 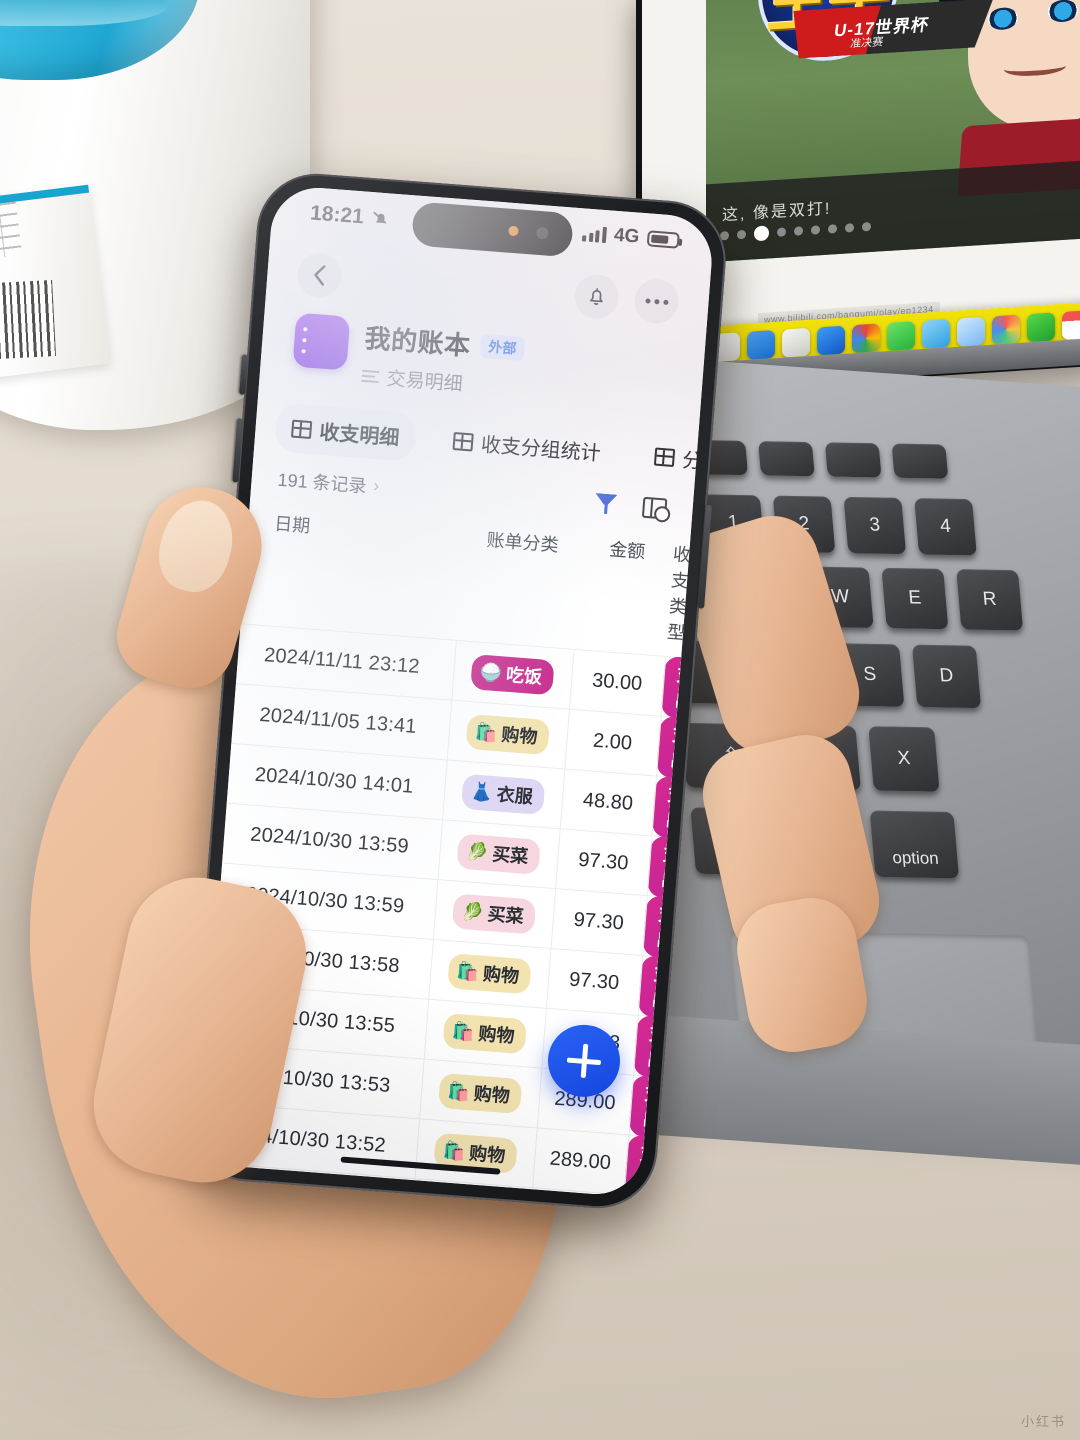 What do you see at coordinates (376, 486) in the screenshot?
I see `chevron-right-icon: ›` at bounding box center [376, 486].